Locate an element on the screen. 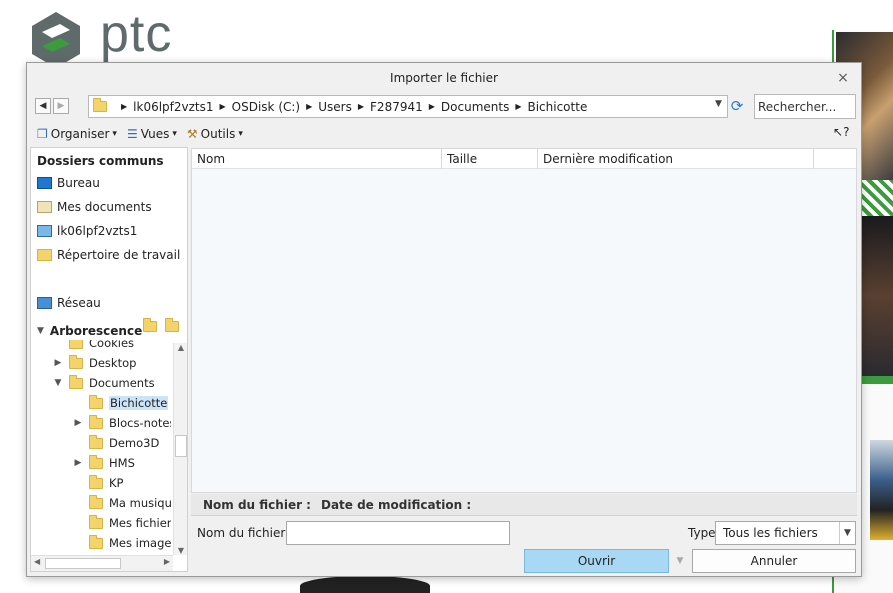 The image size is (893, 593). file-list-header: Nom Taille Dernière modification is located at coordinates (524, 159).